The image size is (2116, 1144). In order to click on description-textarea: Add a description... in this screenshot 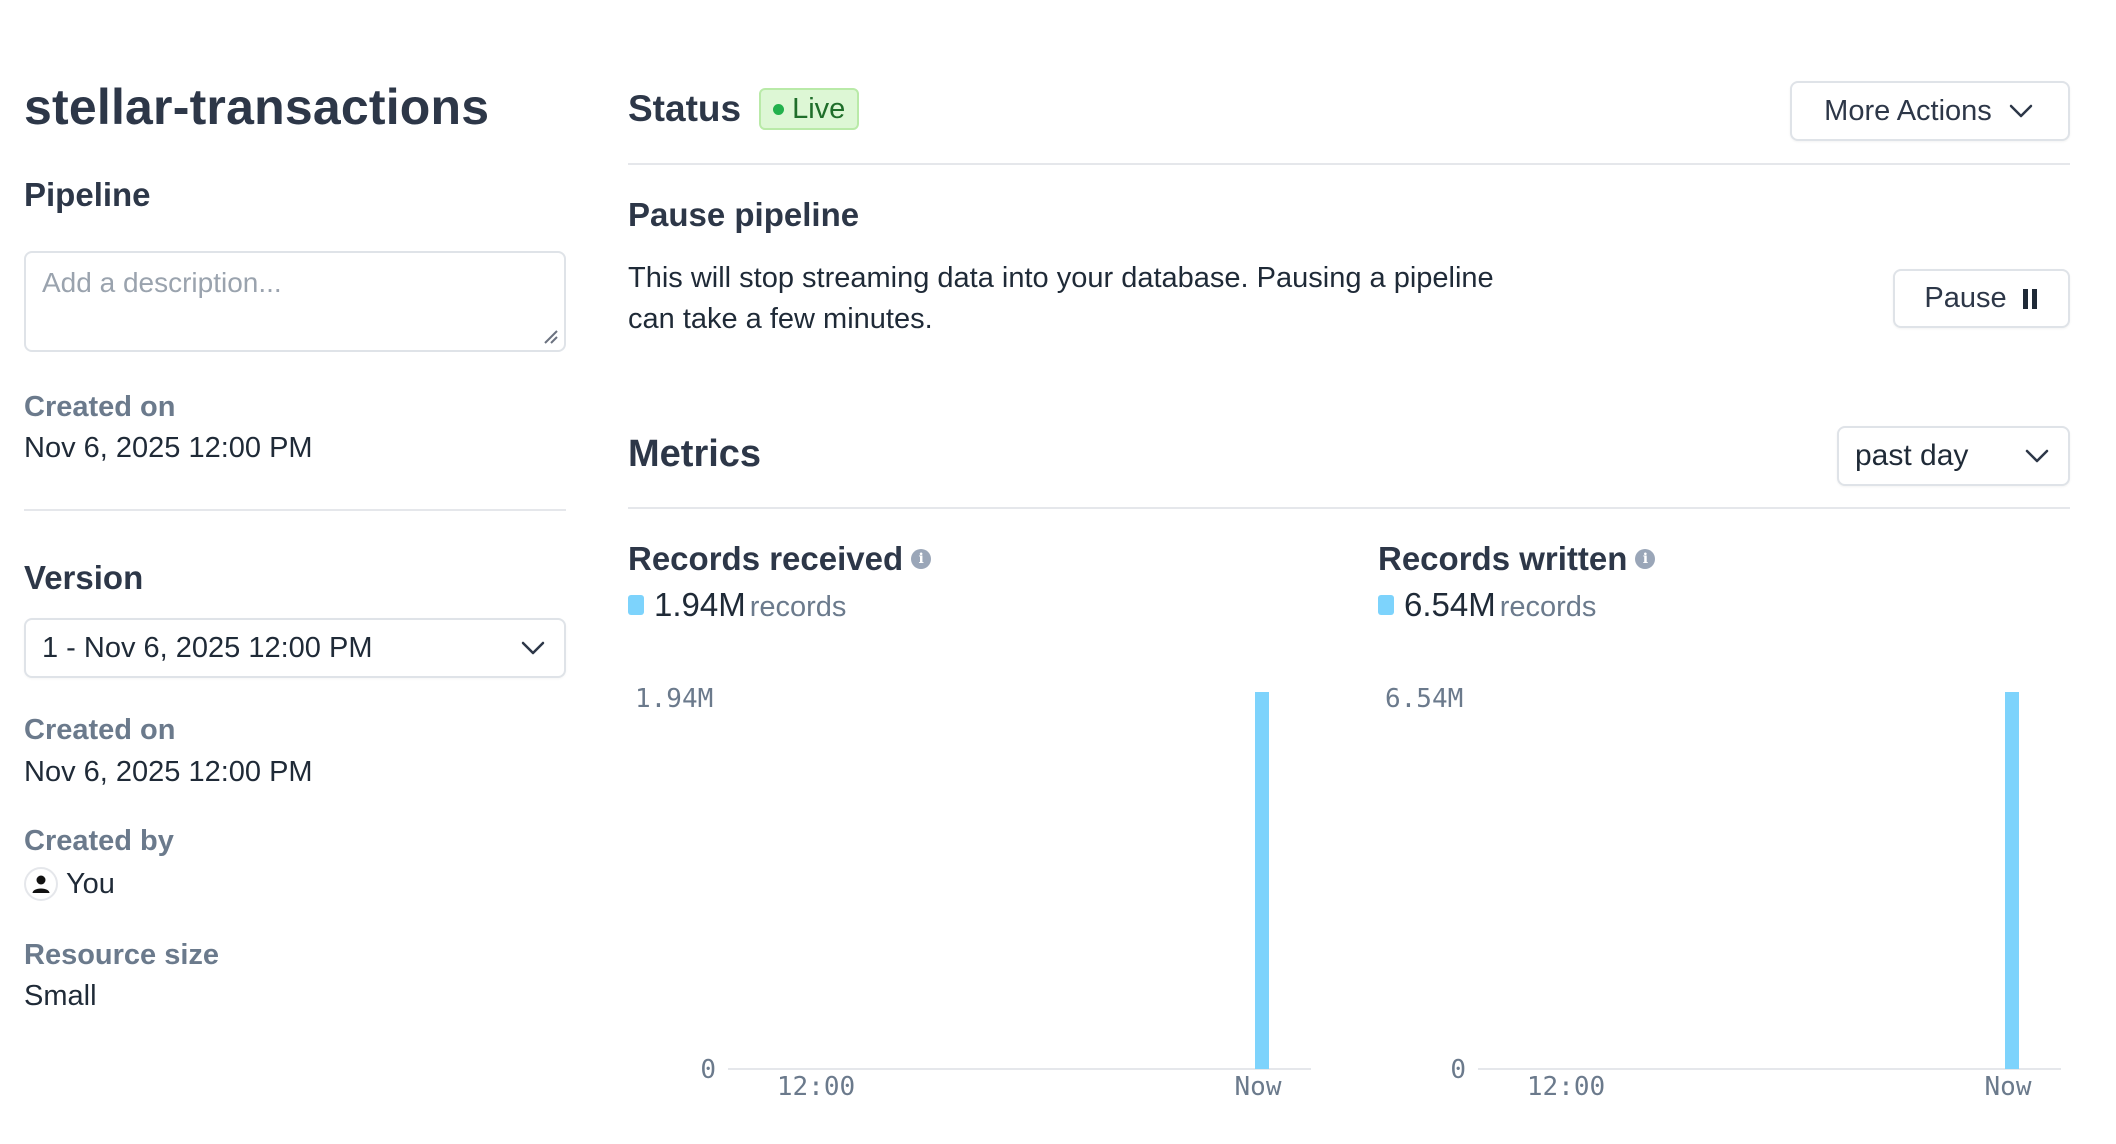, I will do `click(295, 301)`.